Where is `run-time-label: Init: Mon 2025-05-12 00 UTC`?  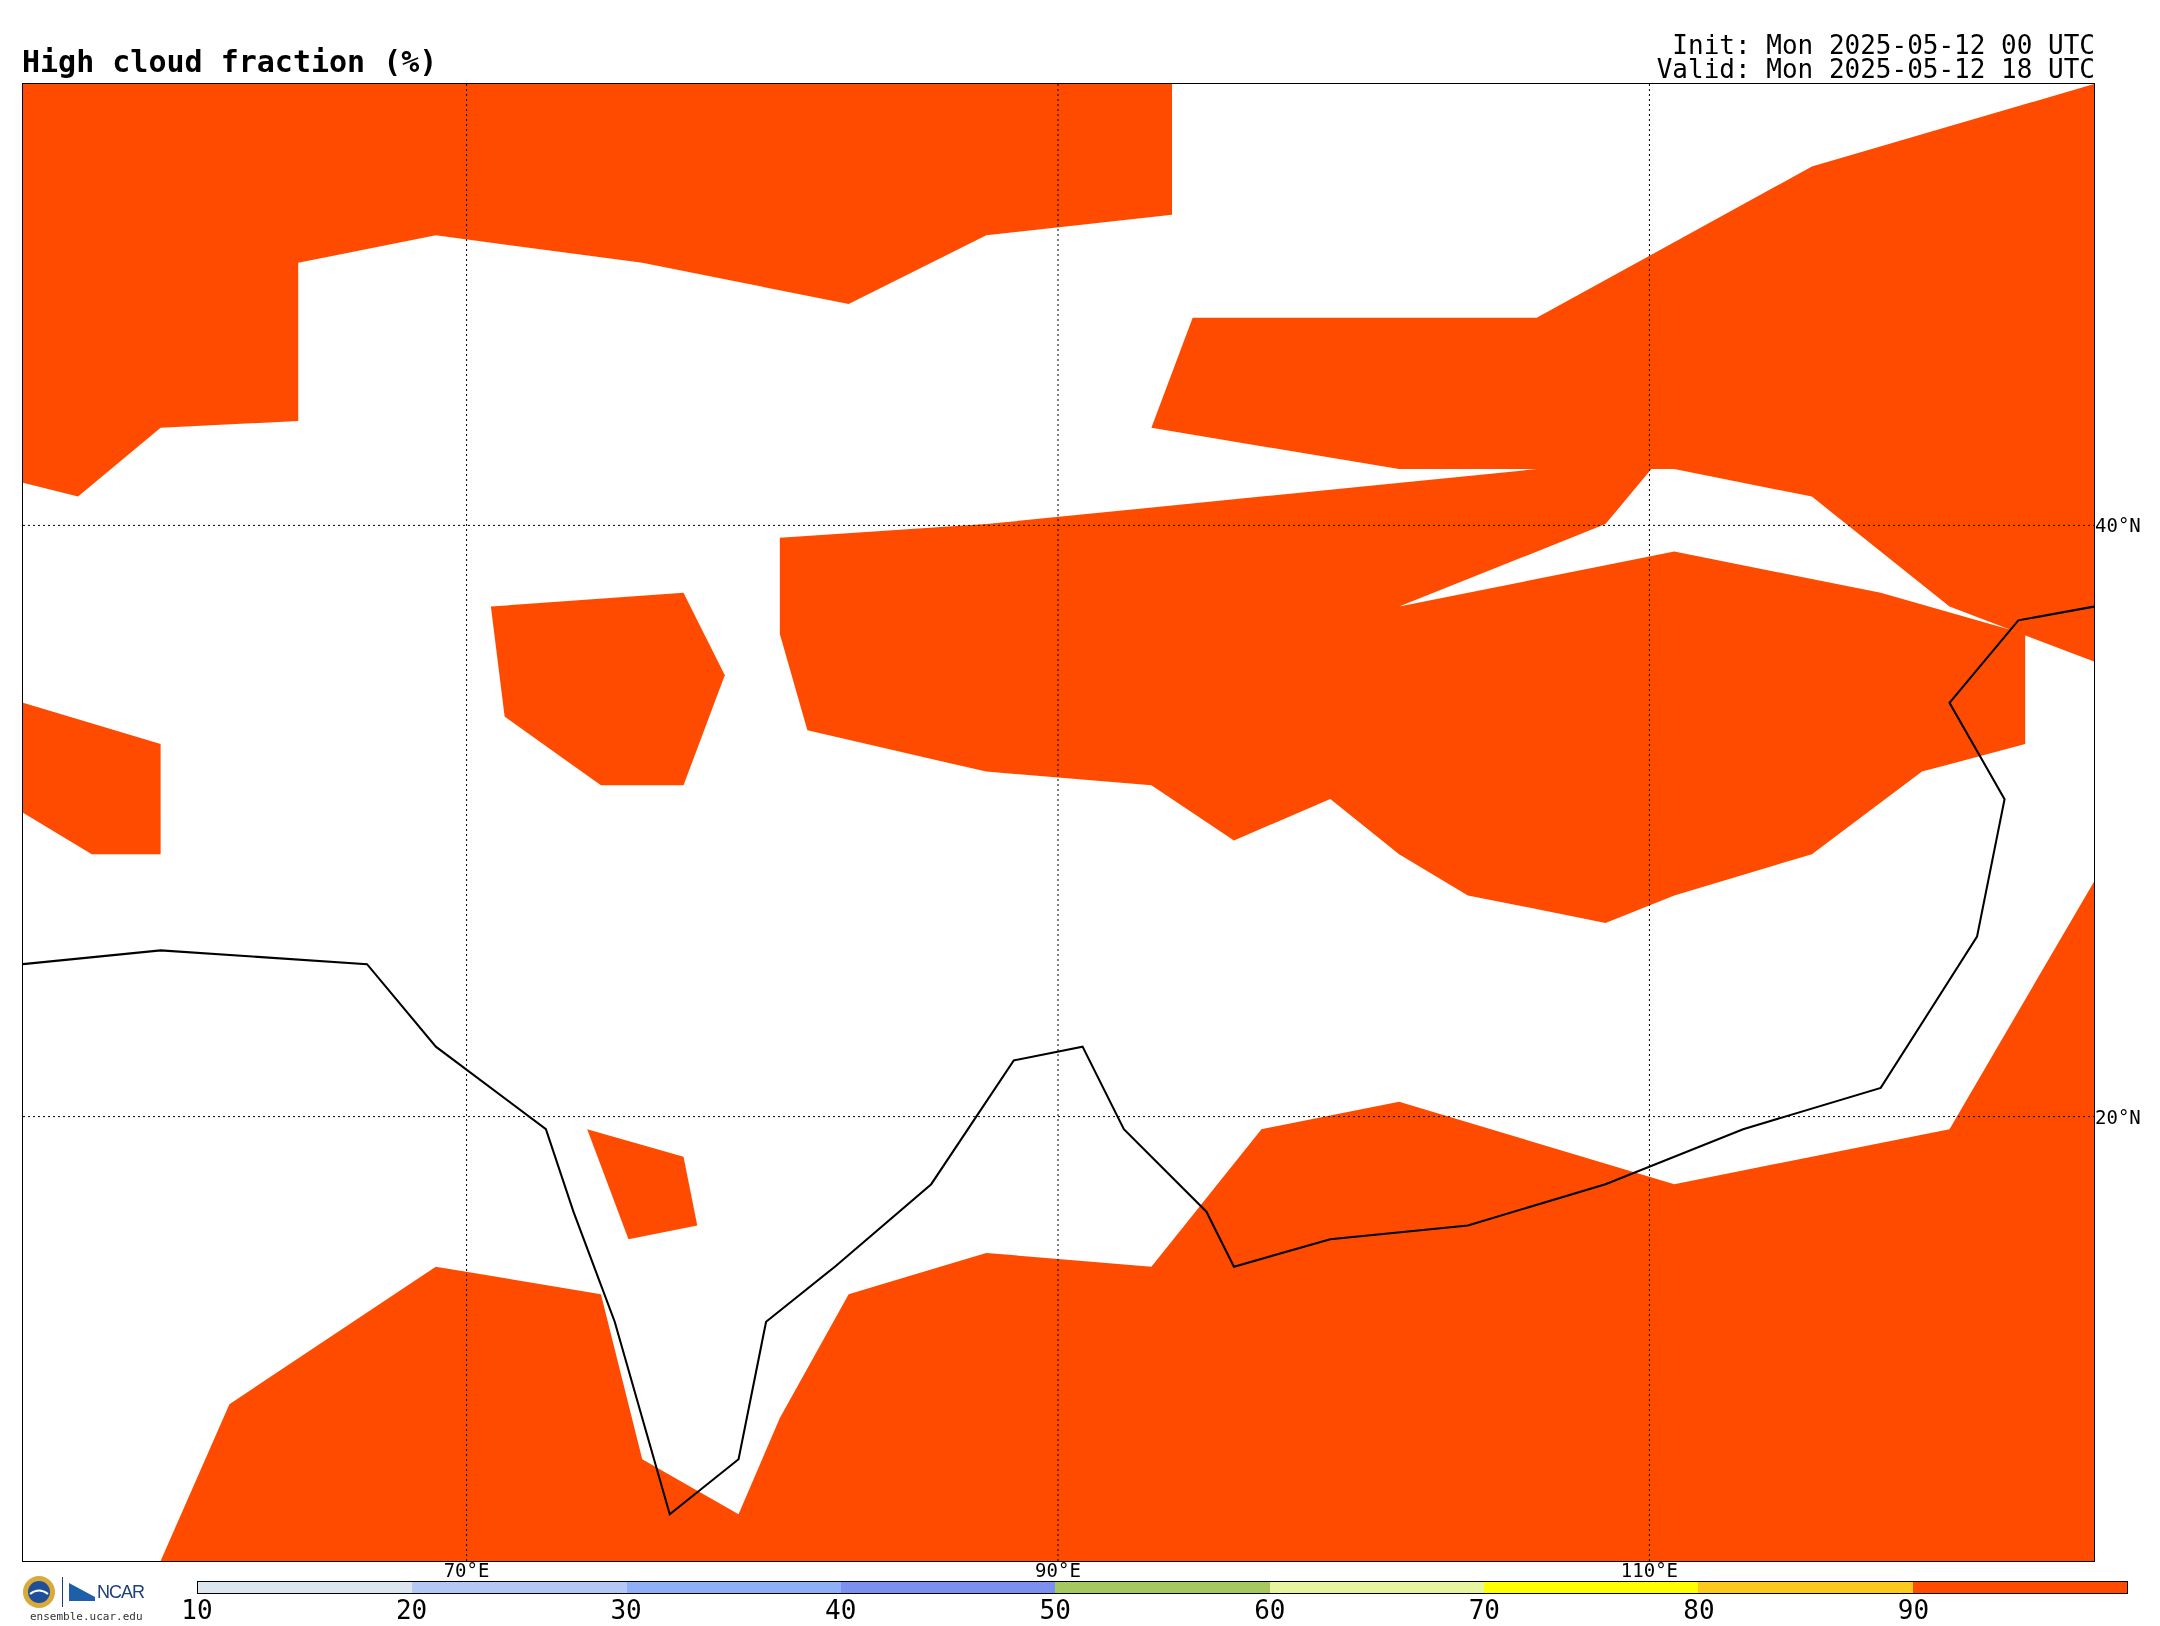 run-time-label: Init: Mon 2025-05-12 00 UTC is located at coordinates (1883, 45).